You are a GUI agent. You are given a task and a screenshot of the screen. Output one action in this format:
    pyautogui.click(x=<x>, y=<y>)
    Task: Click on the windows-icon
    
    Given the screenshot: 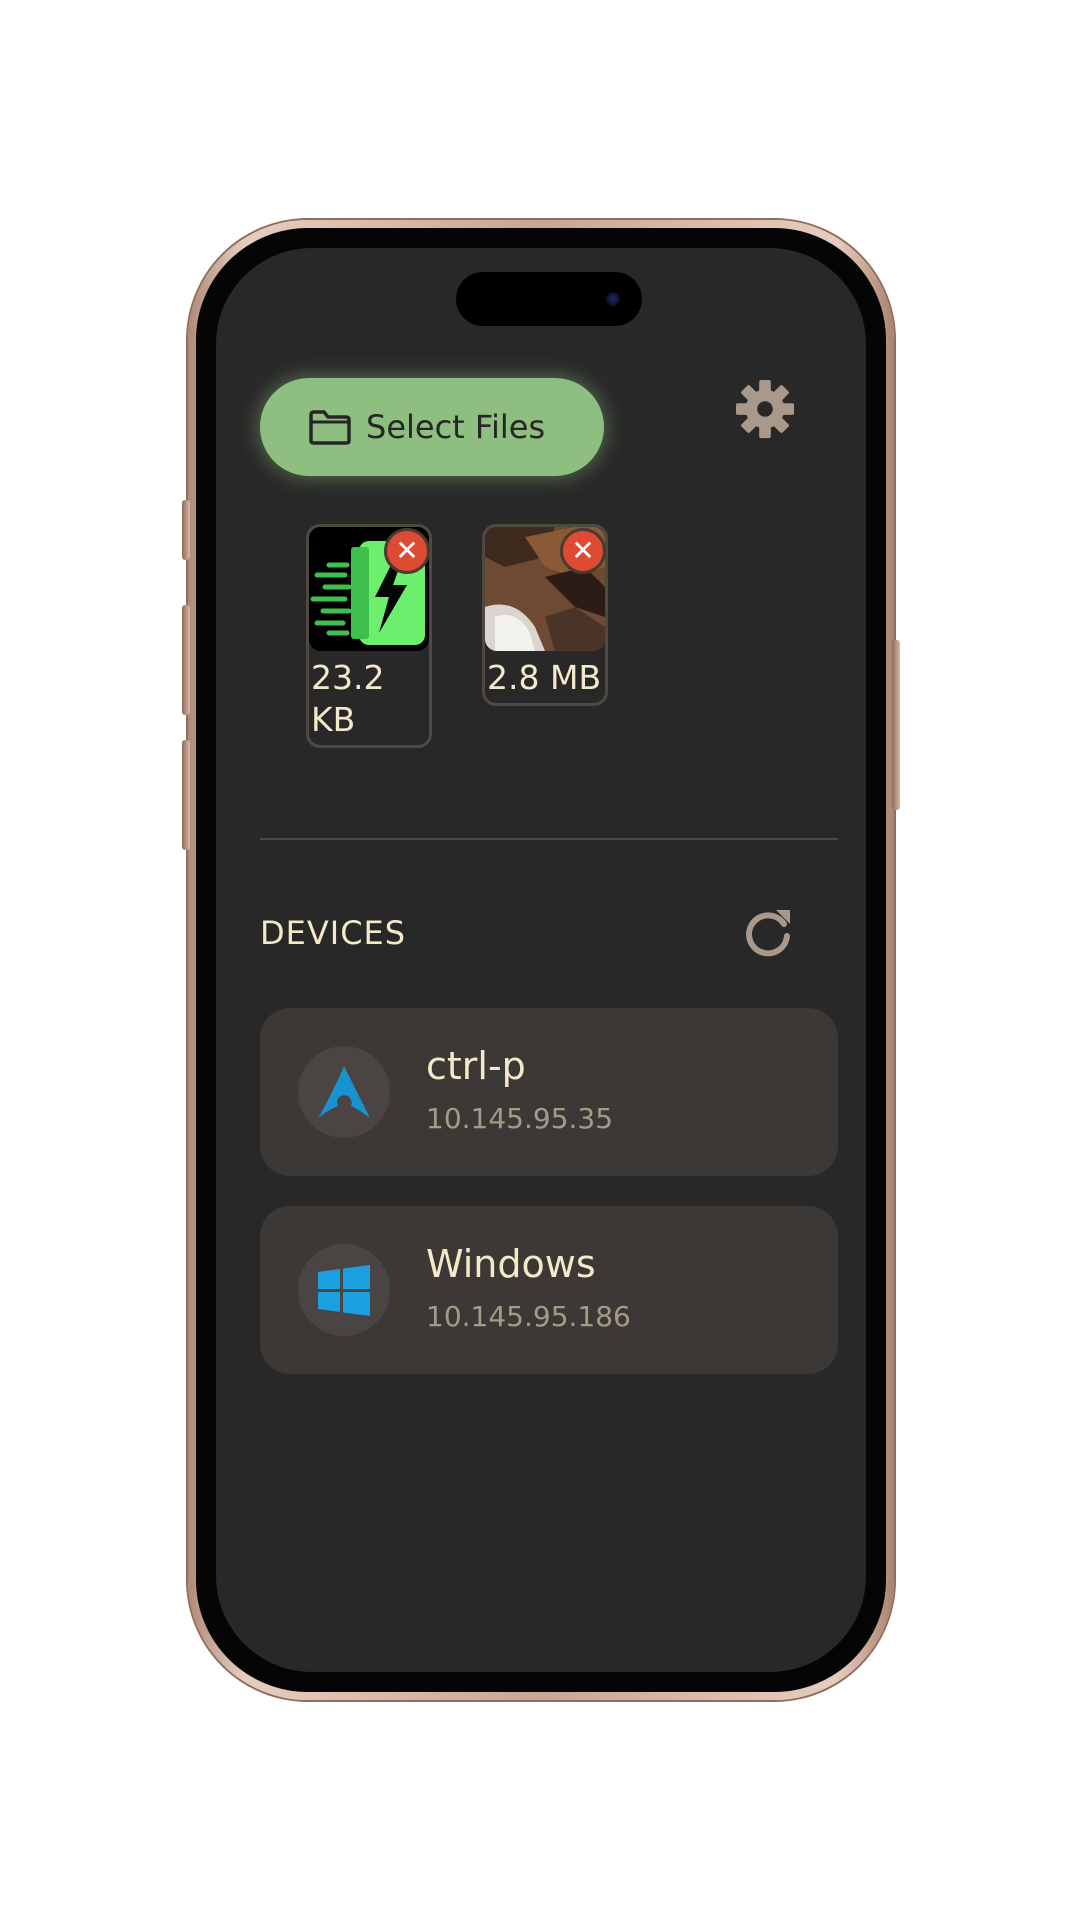 What is the action you would take?
    pyautogui.click(x=344, y=1290)
    